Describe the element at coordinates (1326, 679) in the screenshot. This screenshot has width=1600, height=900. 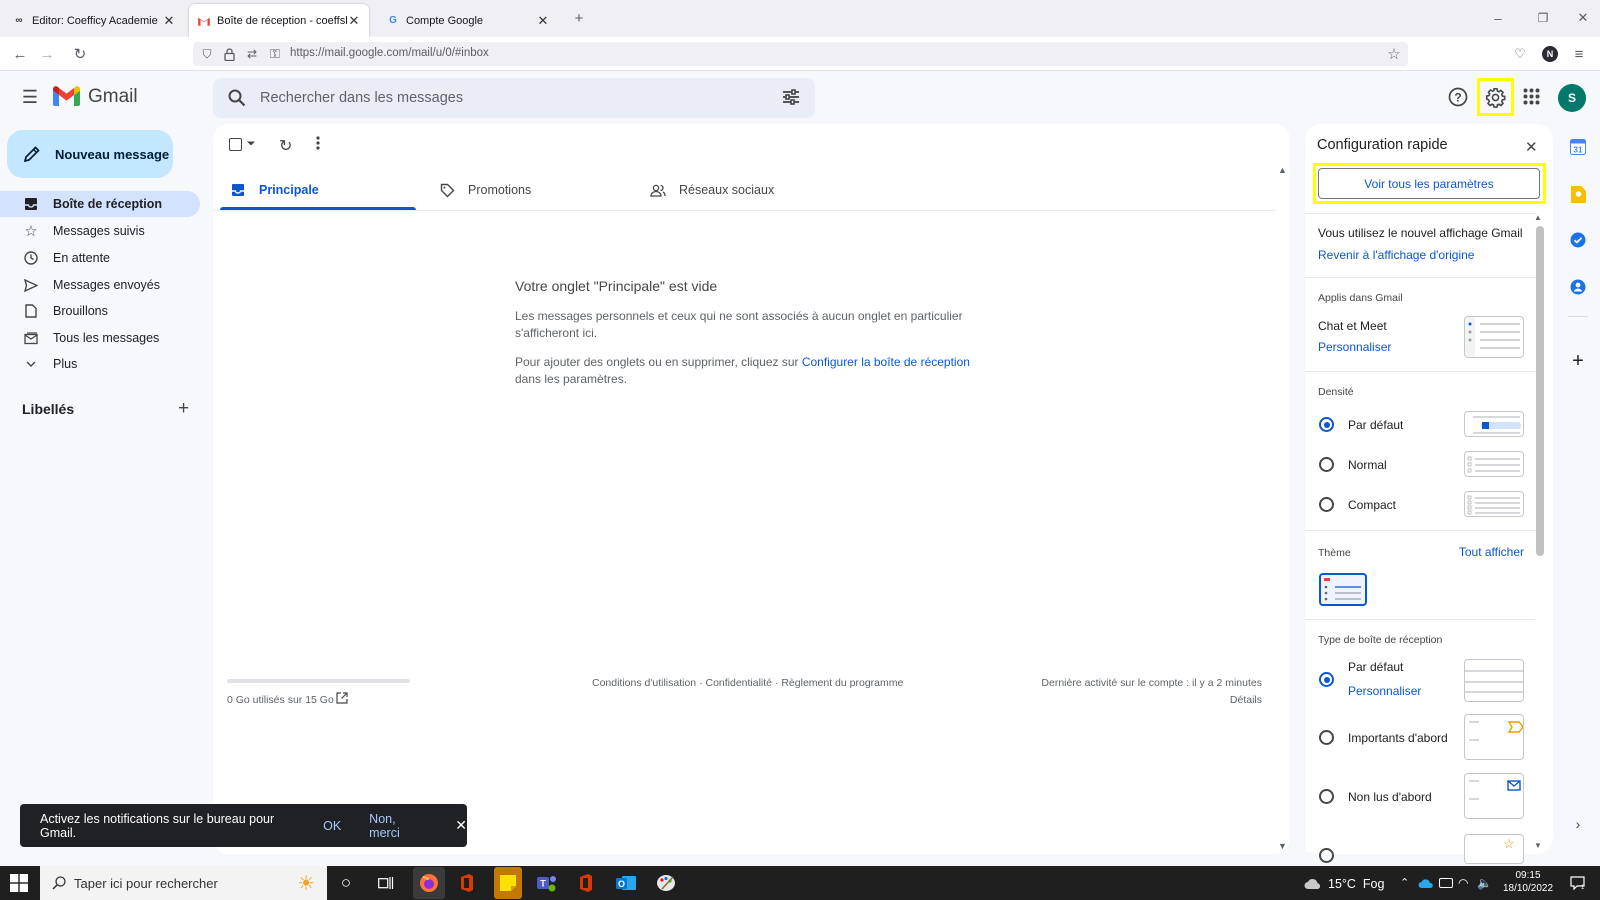
I see `inbox-type-default-radio` at that location.